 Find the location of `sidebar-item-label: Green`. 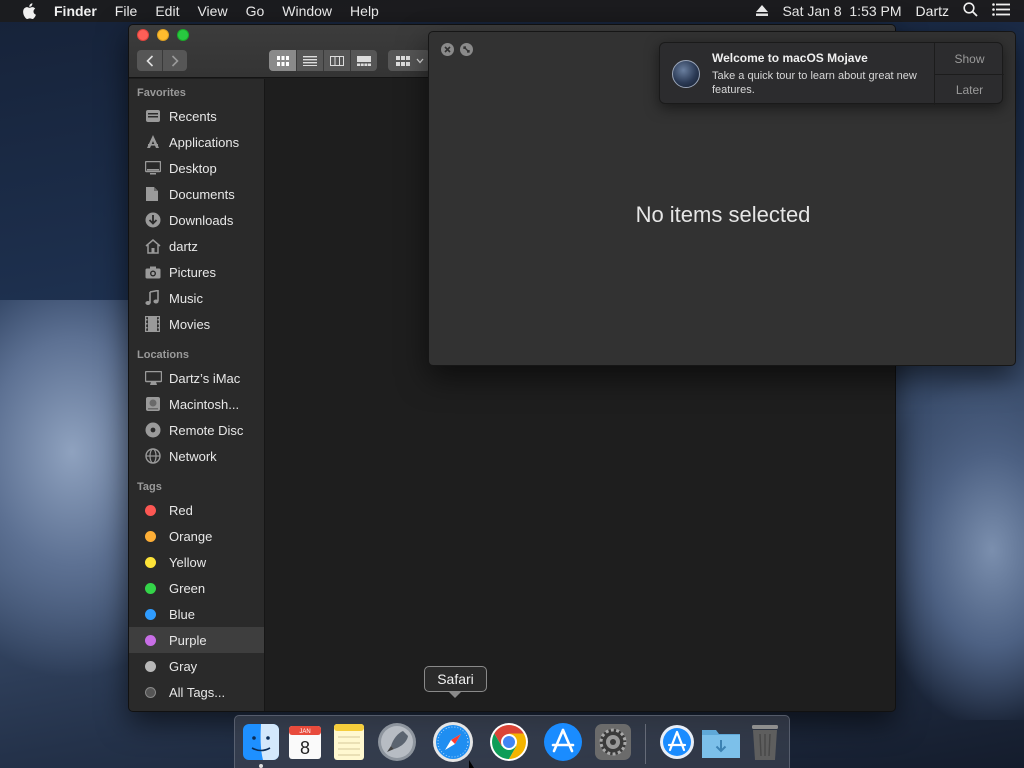

sidebar-item-label: Green is located at coordinates (187, 588).